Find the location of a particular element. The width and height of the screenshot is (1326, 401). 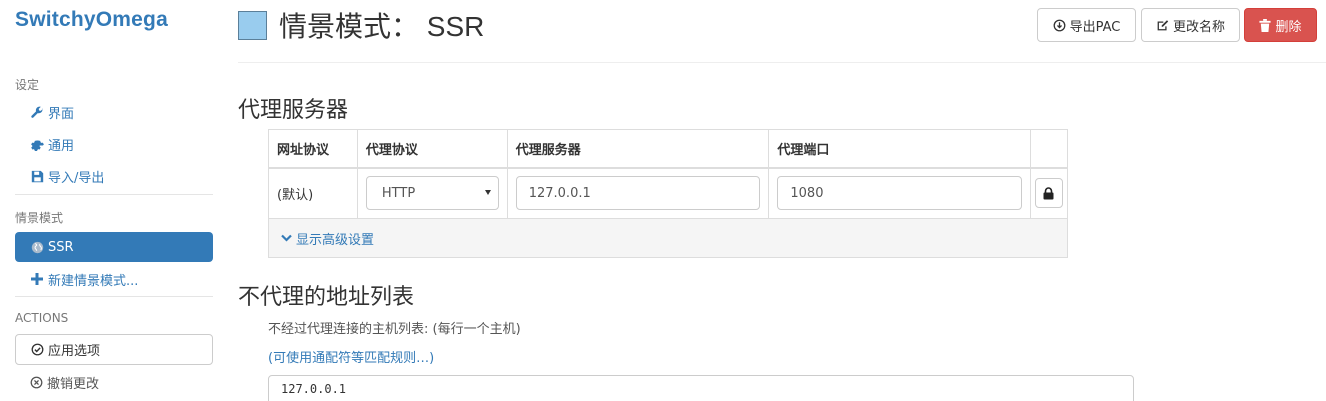

chevron-down-icon is located at coordinates (286, 238).